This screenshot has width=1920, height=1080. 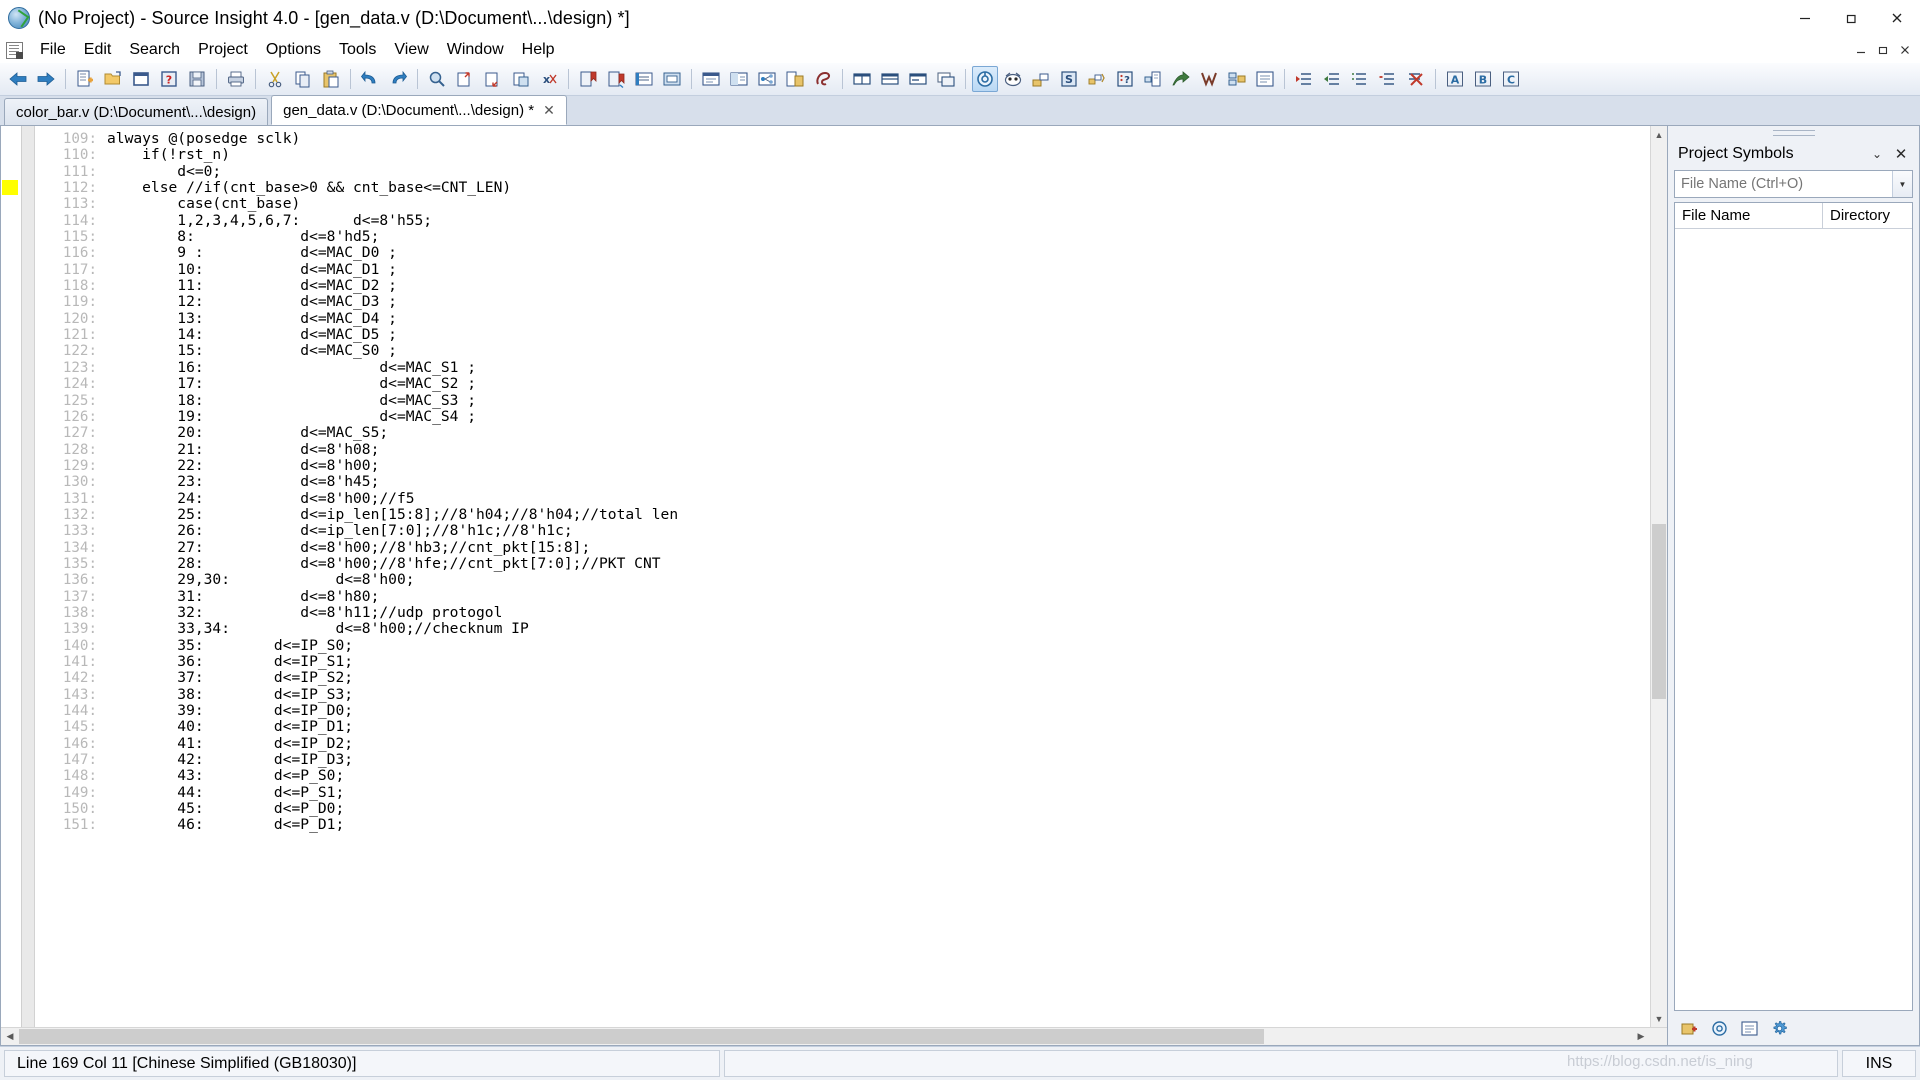 I want to click on code-line: 138: 32: d<=8'h11;//udp protogol, so click(x=842, y=612).